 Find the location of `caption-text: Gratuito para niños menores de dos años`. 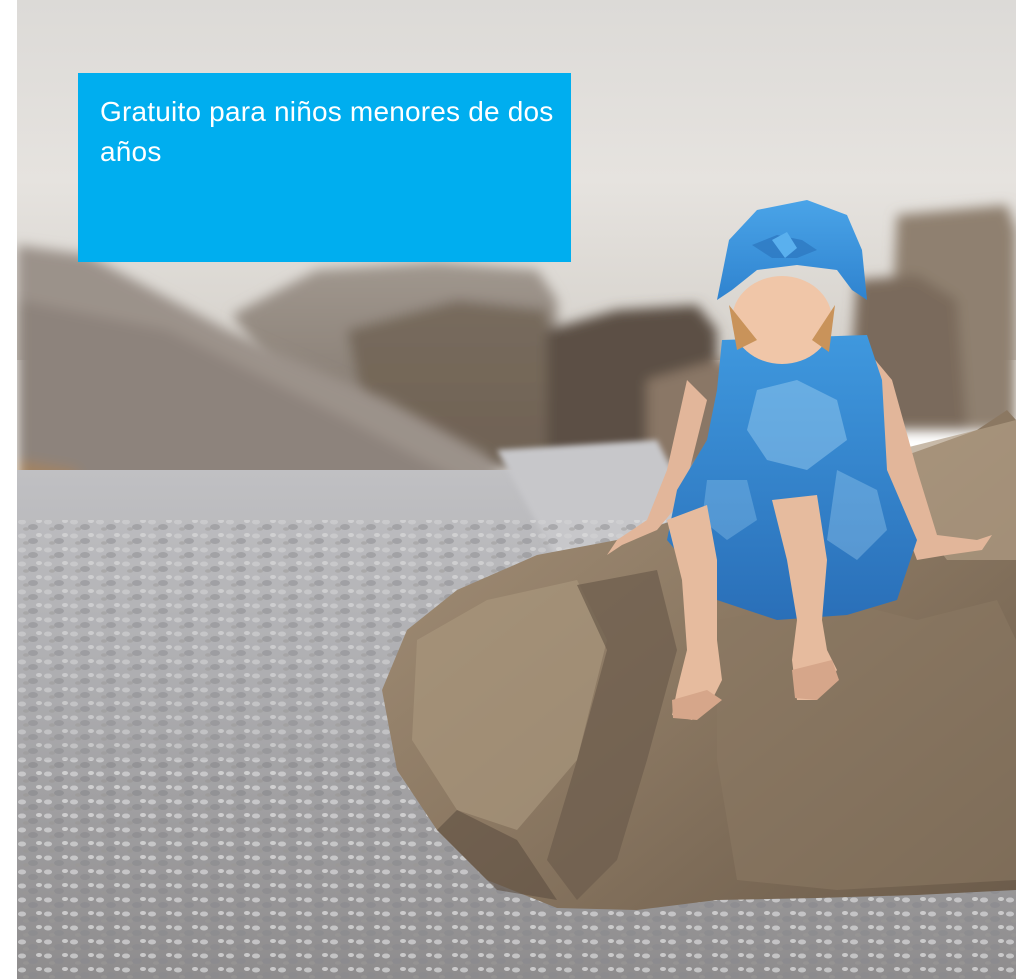

caption-text: Gratuito para niños menores de dos años is located at coordinates (327, 131).